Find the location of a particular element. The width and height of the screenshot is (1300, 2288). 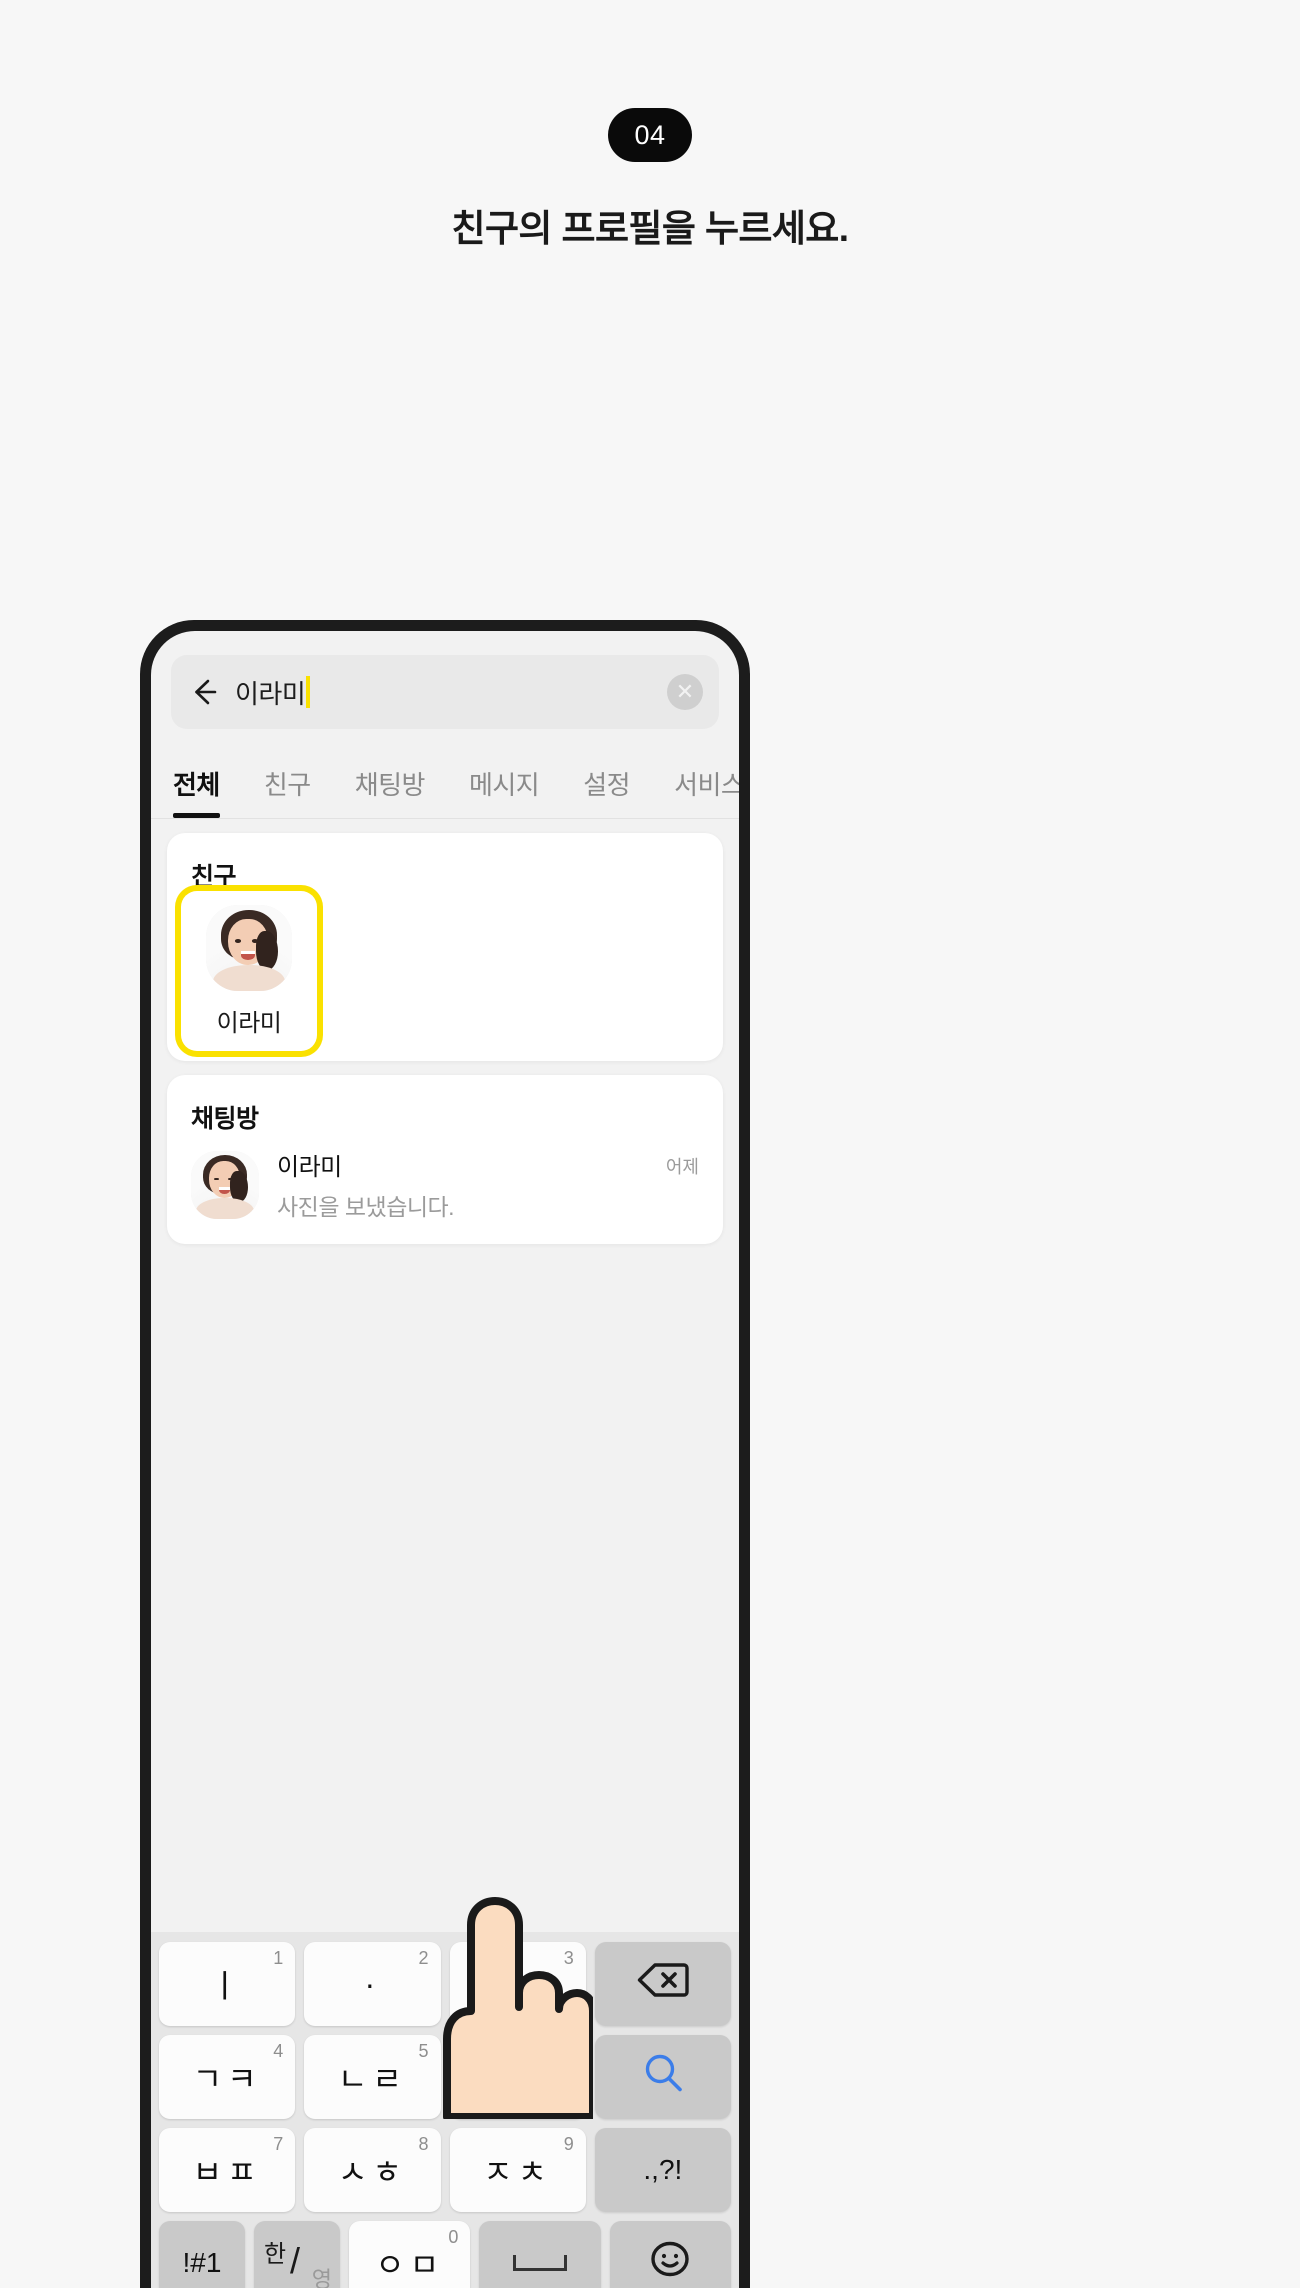

chat-timestamp: 어제 is located at coordinates (682, 1167).